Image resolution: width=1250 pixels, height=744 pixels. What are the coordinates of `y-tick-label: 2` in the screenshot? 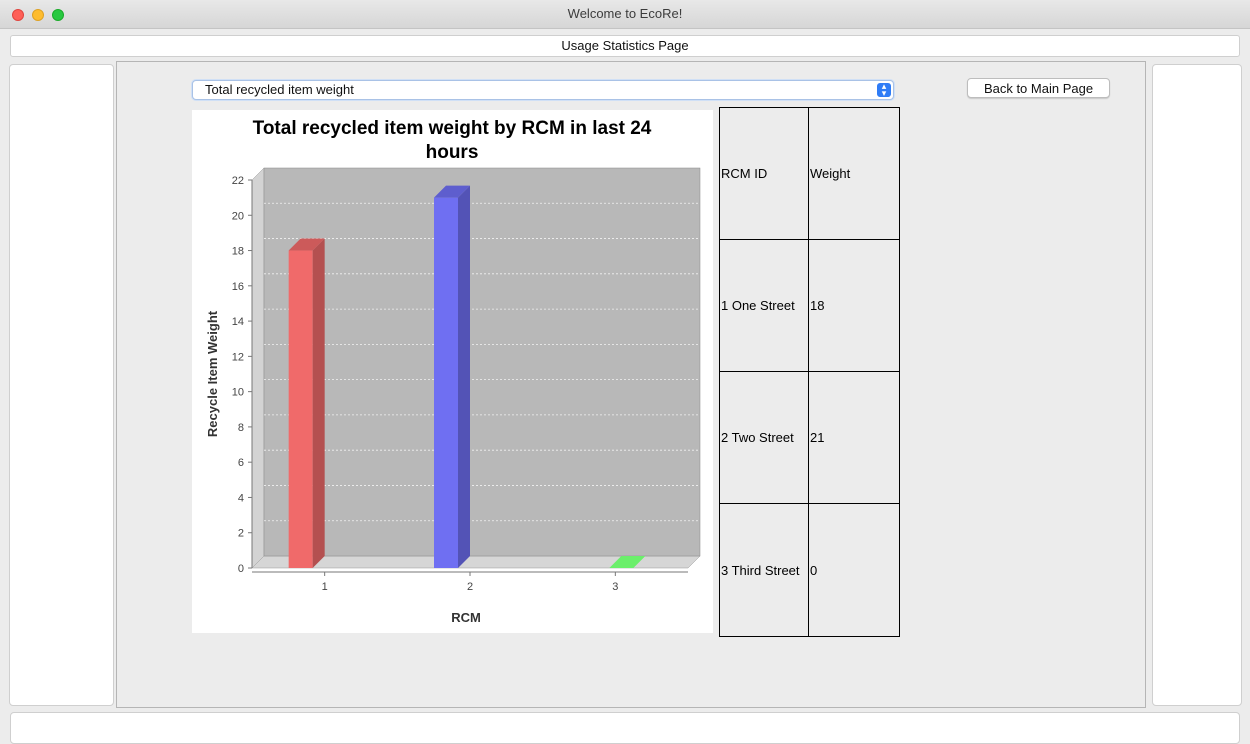 It's located at (241, 534).